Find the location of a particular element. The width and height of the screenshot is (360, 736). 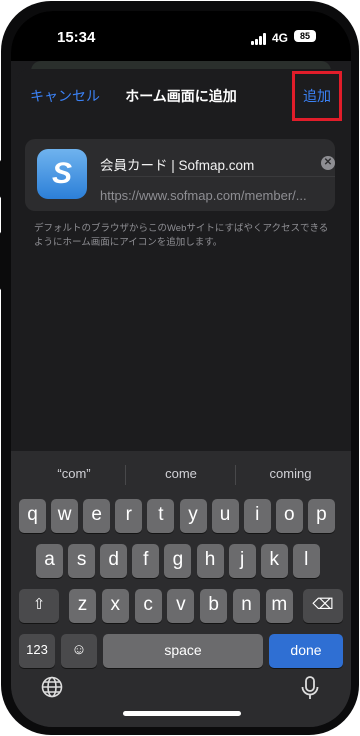

key-y: y is located at coordinates (193, 516).